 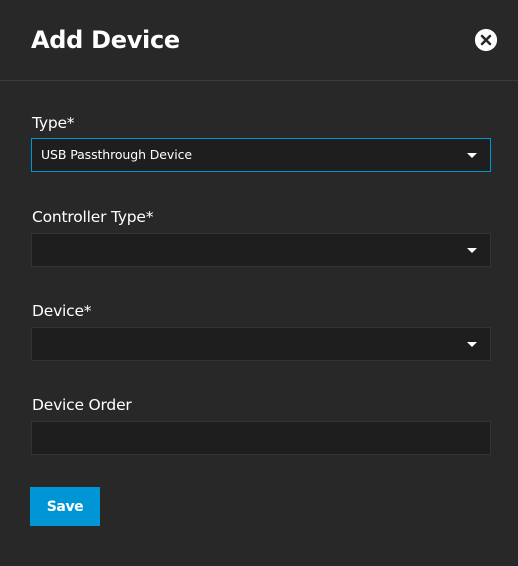 What do you see at coordinates (65, 506) in the screenshot?
I see `save-button: Save` at bounding box center [65, 506].